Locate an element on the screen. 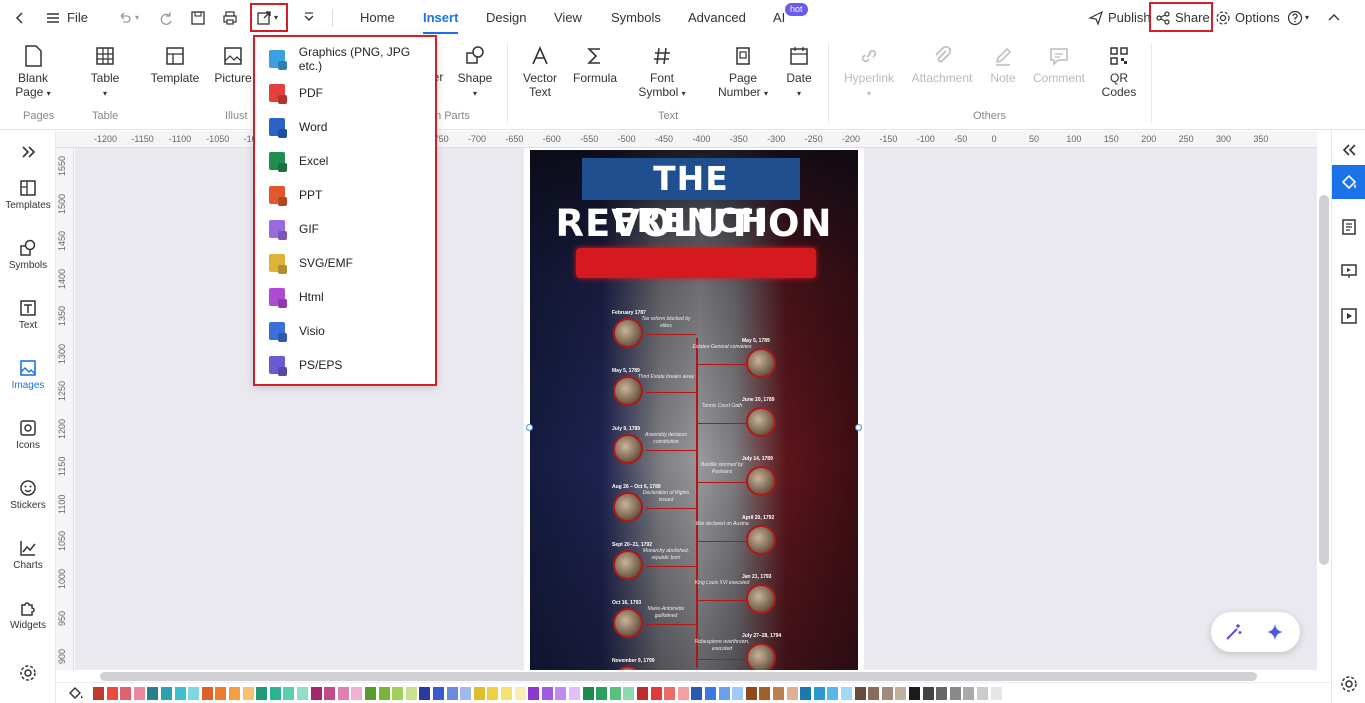 The image size is (1365, 703). sidebar-item-text: Text is located at coordinates (28, 315).